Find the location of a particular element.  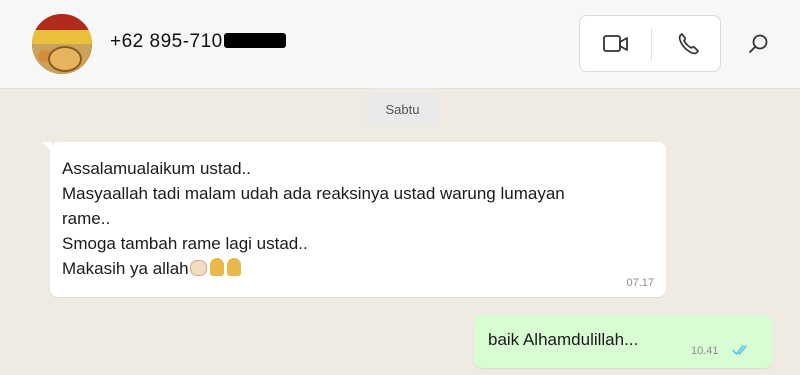

message-line: Makasih ya allah is located at coordinates (125, 268).